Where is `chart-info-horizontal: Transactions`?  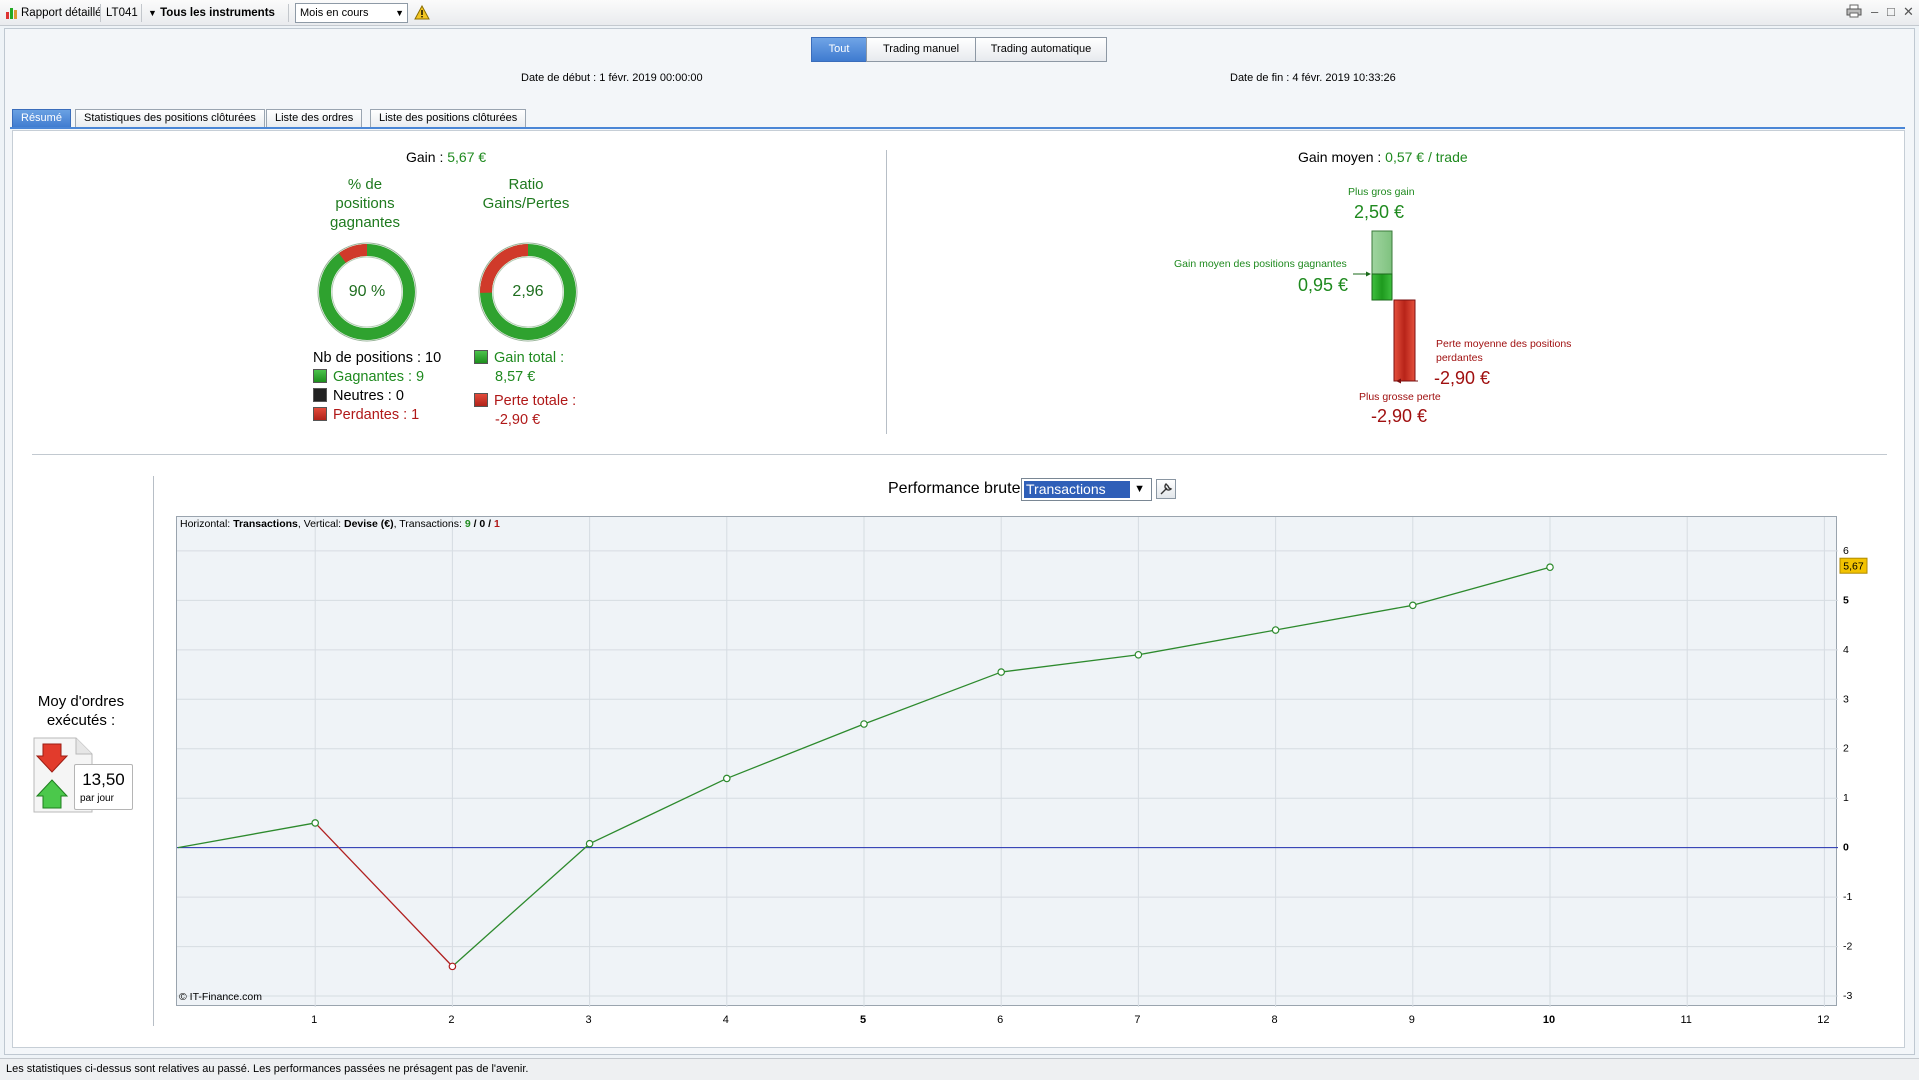 chart-info-horizontal: Transactions is located at coordinates (265, 524).